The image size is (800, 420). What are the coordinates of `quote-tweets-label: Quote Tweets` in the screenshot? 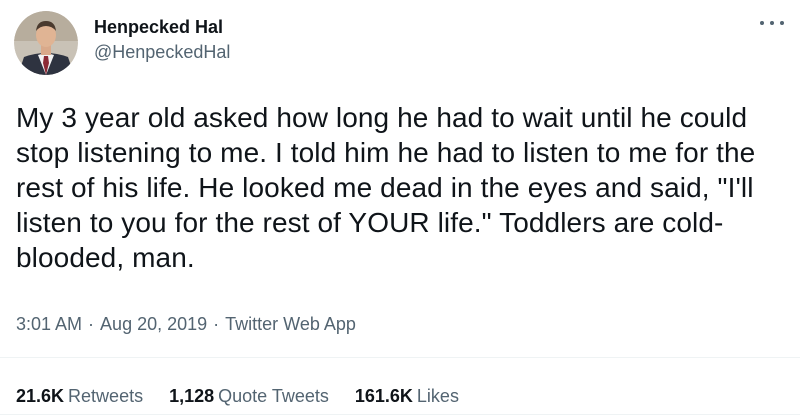 It's located at (273, 396).